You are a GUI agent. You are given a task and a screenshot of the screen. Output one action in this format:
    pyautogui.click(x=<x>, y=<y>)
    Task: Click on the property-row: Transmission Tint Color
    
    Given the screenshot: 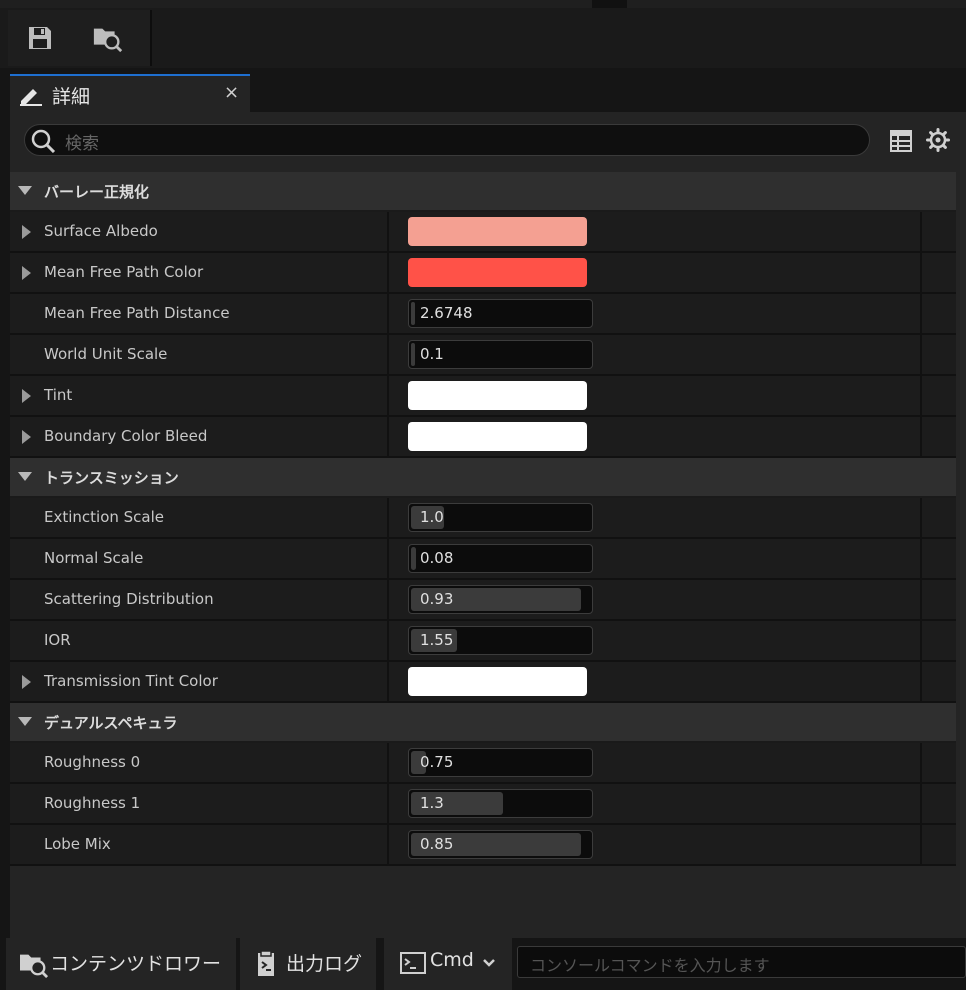 What is the action you would take?
    pyautogui.click(x=483, y=682)
    